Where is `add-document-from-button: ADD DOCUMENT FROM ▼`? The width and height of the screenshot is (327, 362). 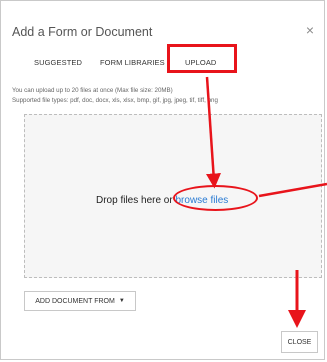 add-document-from-button: ADD DOCUMENT FROM ▼ is located at coordinates (80, 301).